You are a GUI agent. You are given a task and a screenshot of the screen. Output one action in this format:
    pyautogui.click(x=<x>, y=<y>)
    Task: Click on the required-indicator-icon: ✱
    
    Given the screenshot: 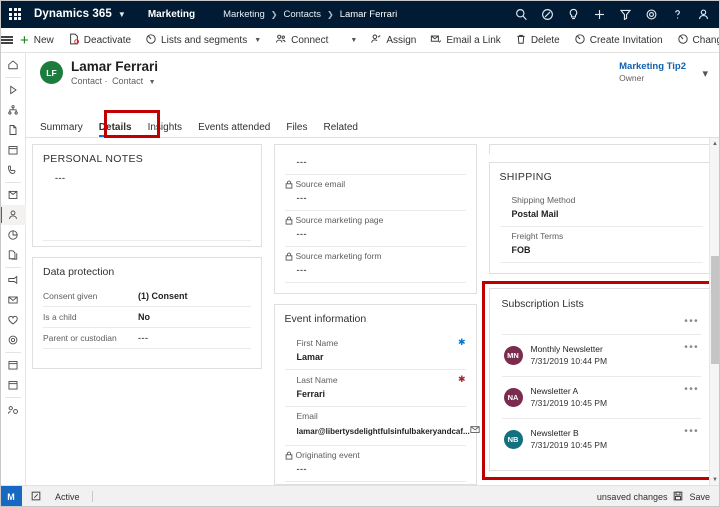 What is the action you would take?
    pyautogui.click(x=461, y=379)
    